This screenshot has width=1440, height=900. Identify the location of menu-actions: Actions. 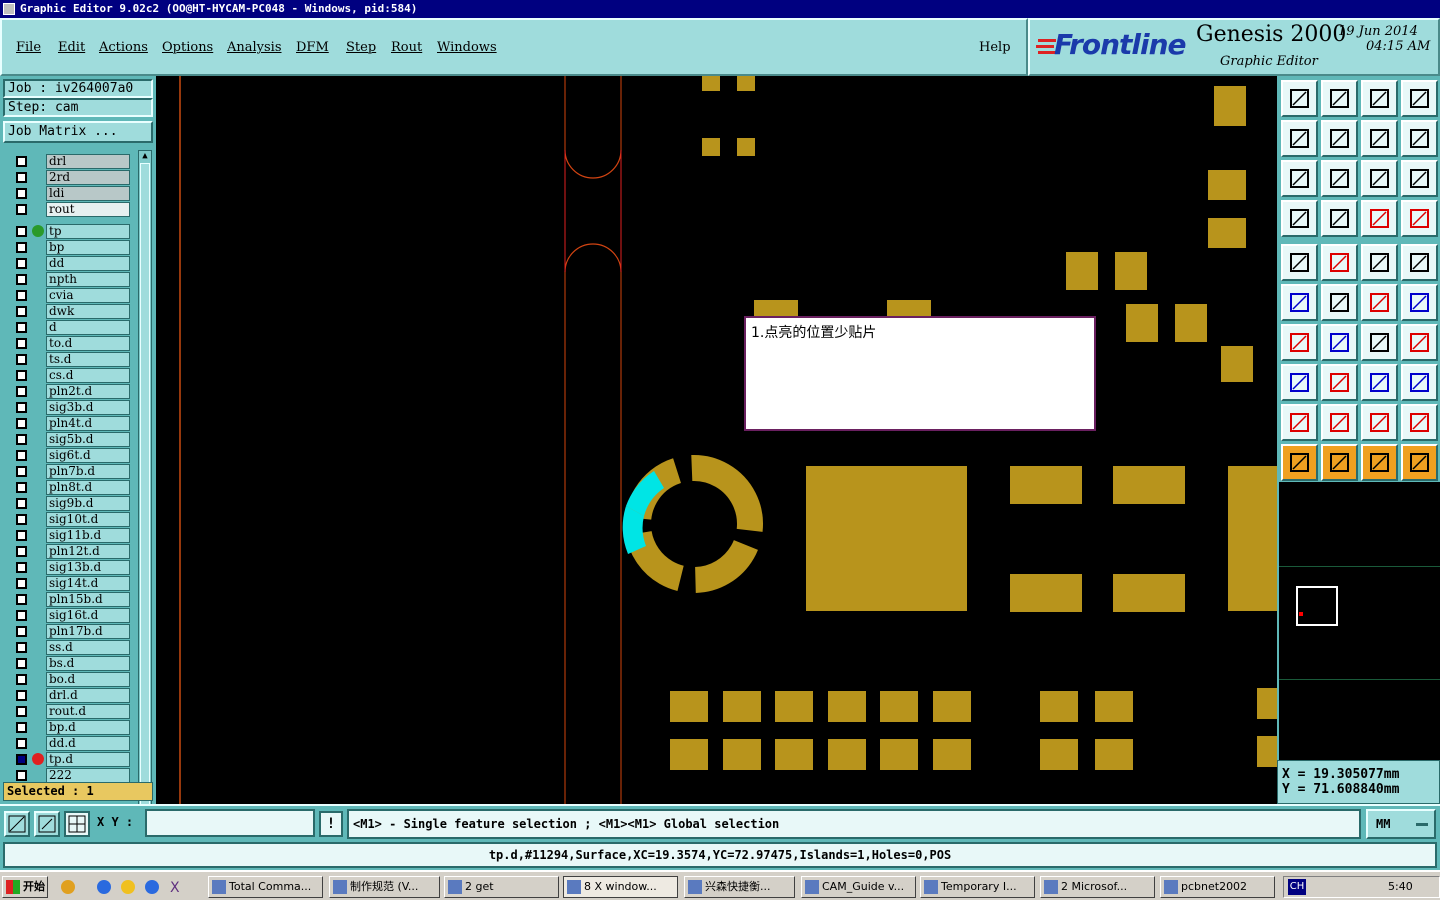
(123, 47).